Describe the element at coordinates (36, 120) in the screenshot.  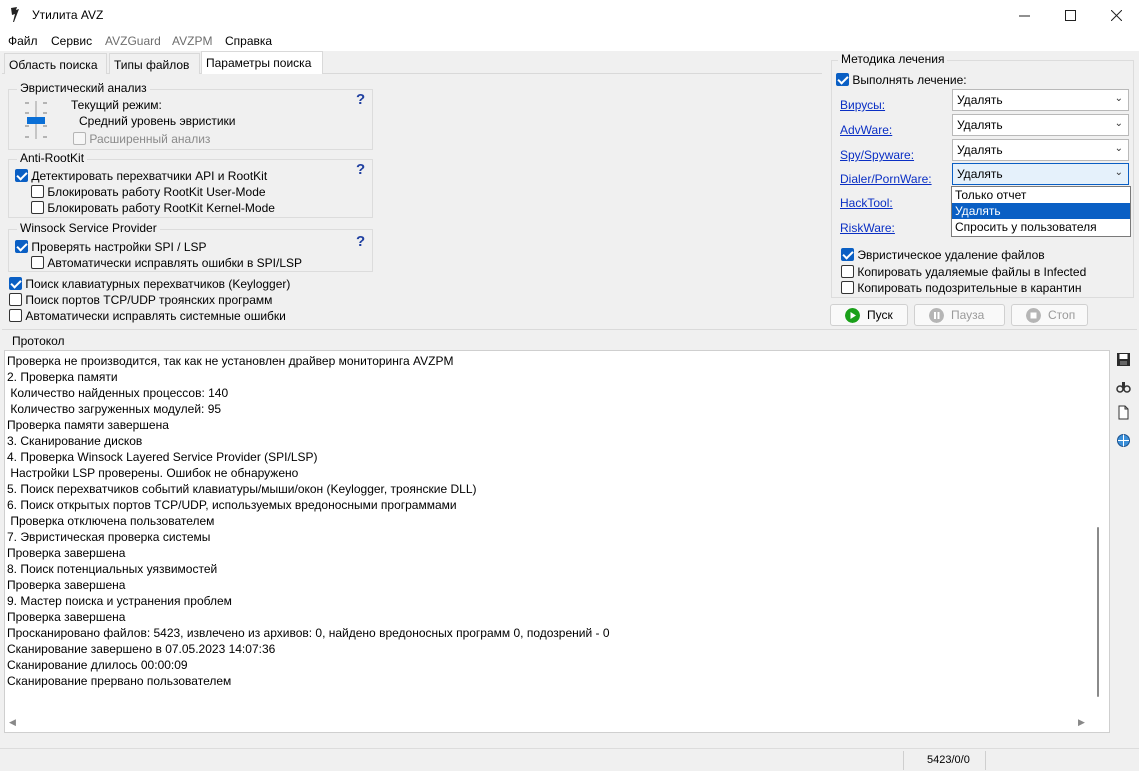
I see `heuristic-level-slider` at that location.